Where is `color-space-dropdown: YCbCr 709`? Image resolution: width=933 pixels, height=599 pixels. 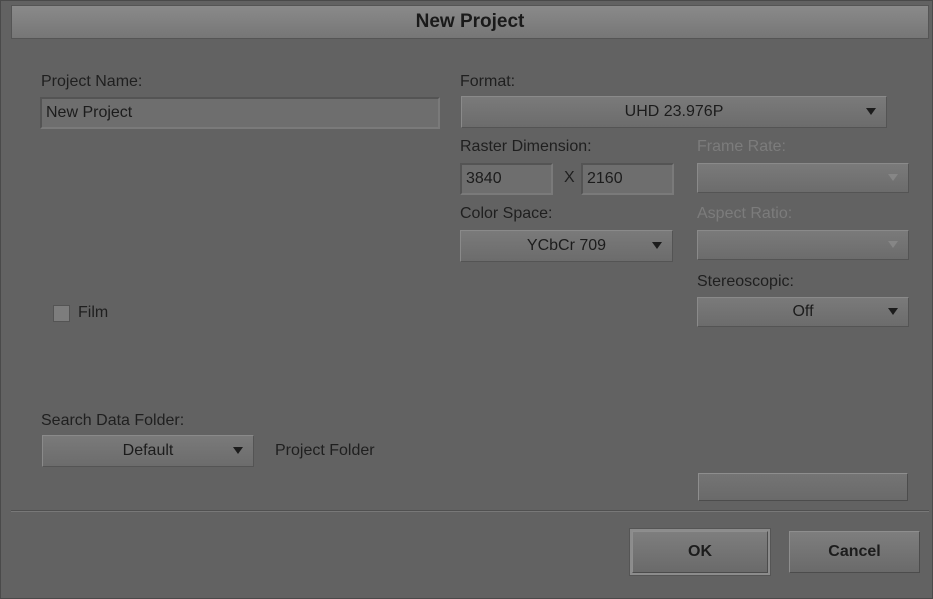
color-space-dropdown: YCbCr 709 is located at coordinates (566, 246).